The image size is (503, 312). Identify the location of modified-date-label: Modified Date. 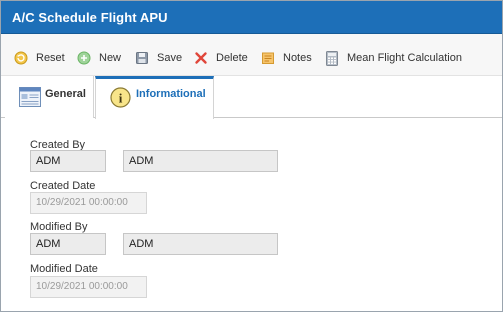
(64, 269).